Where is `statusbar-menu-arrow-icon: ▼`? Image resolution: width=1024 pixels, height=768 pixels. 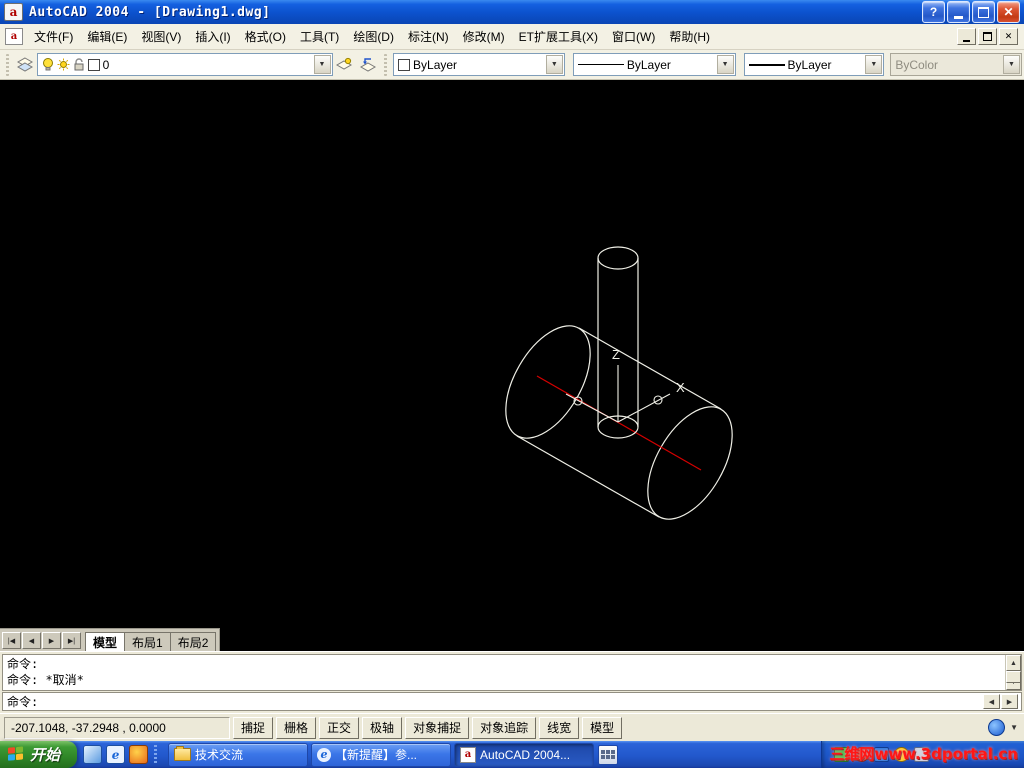
statusbar-menu-arrow-icon: ▼ is located at coordinates (1014, 727).